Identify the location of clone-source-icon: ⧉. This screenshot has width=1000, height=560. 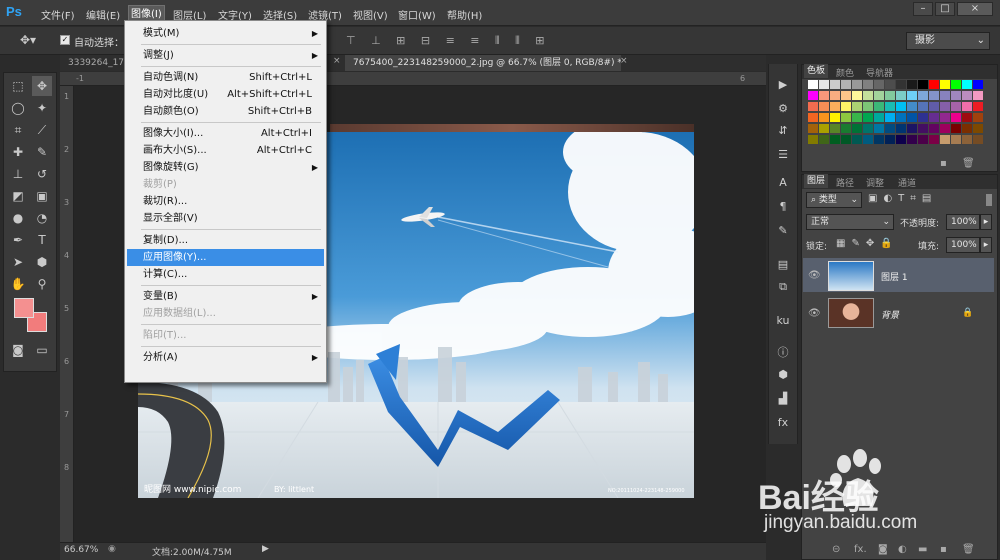
(783, 287).